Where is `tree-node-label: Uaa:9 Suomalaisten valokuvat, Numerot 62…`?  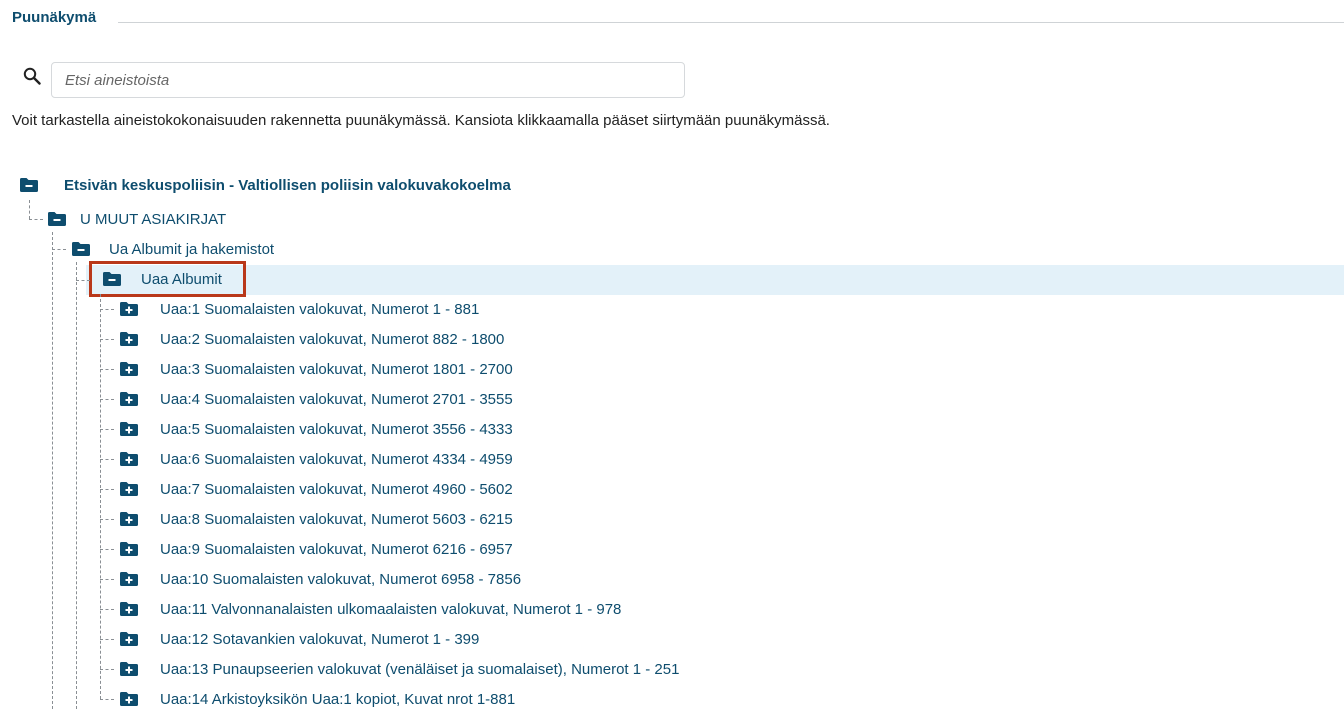
tree-node-label: Uaa:9 Suomalaisten valokuvat, Numerot 62… is located at coordinates (336, 549).